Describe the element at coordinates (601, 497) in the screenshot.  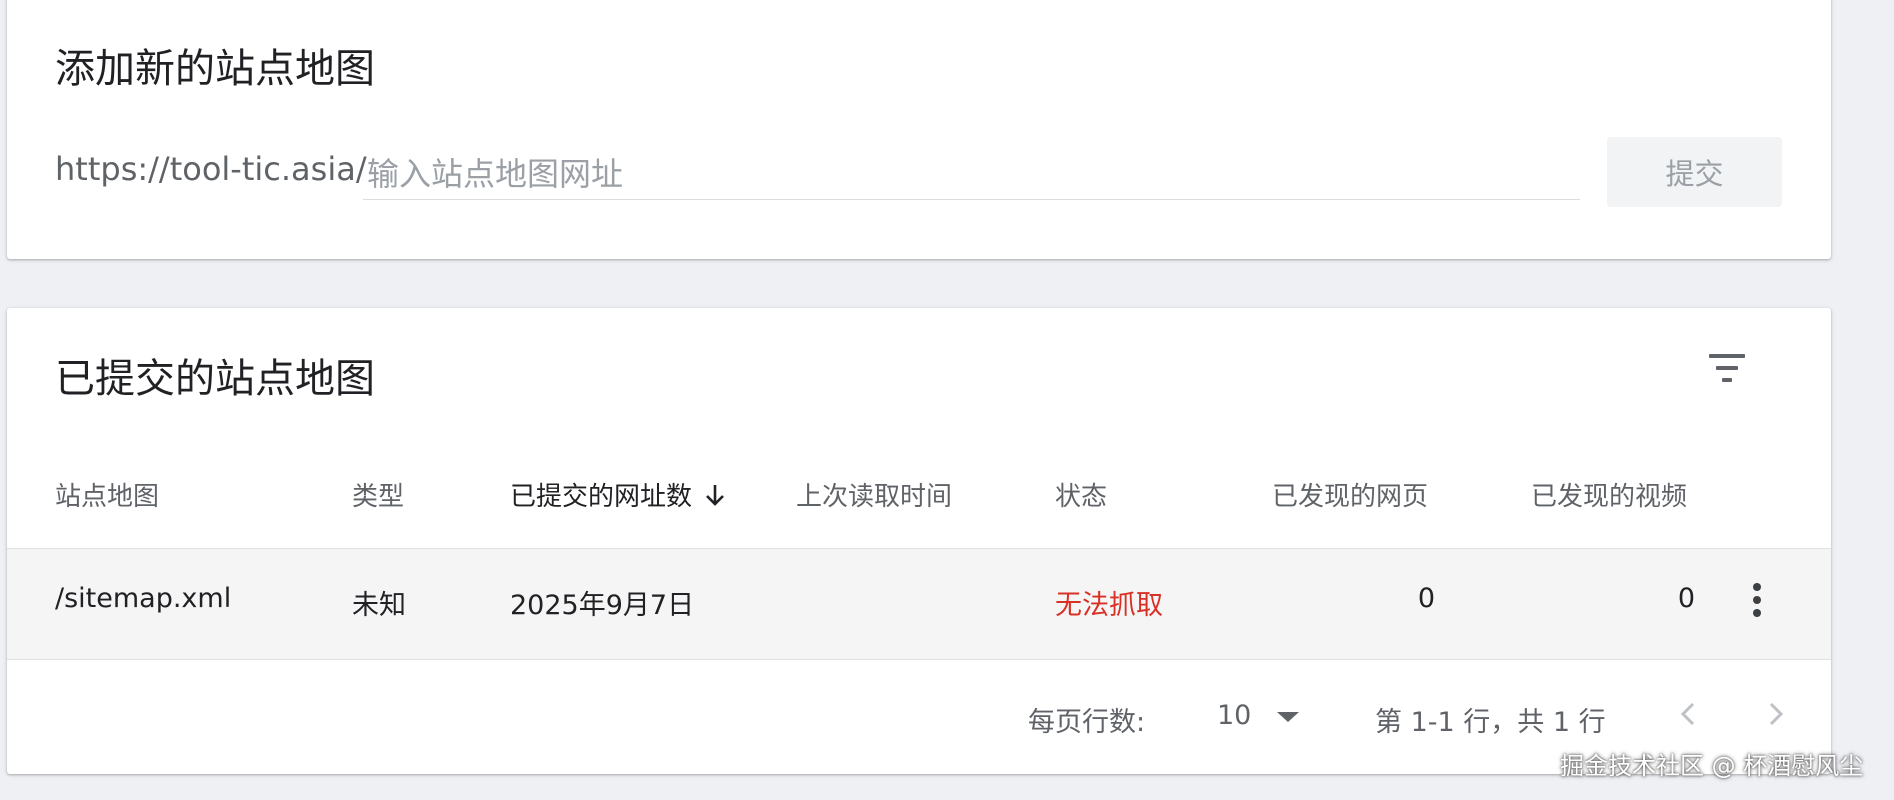
I see `column-header-submitted-urls-label: 已提交的网址数` at that location.